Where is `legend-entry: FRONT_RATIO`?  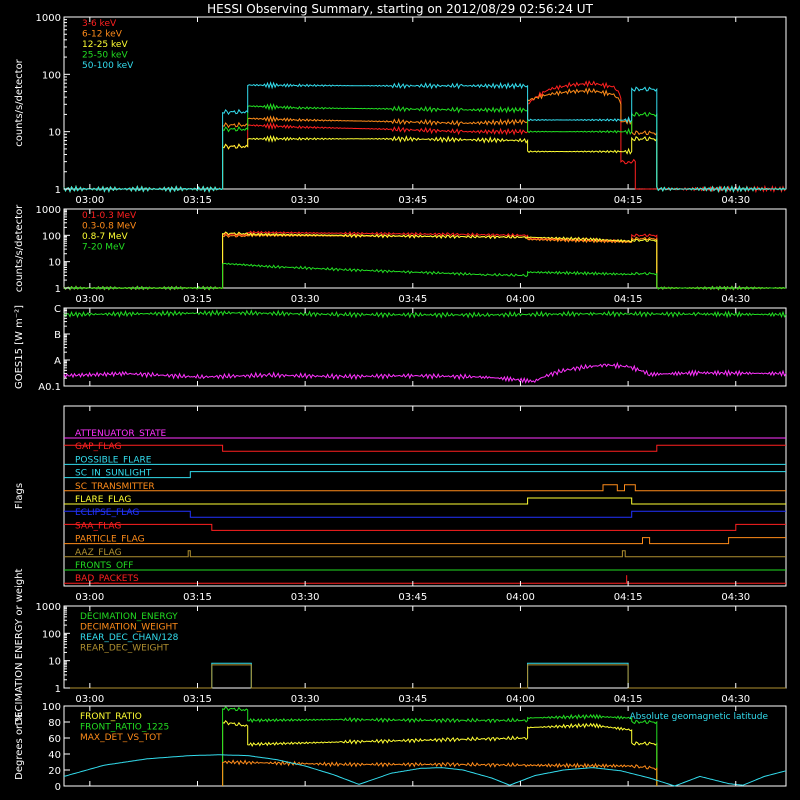 legend-entry: FRONT_RATIO is located at coordinates (111, 717).